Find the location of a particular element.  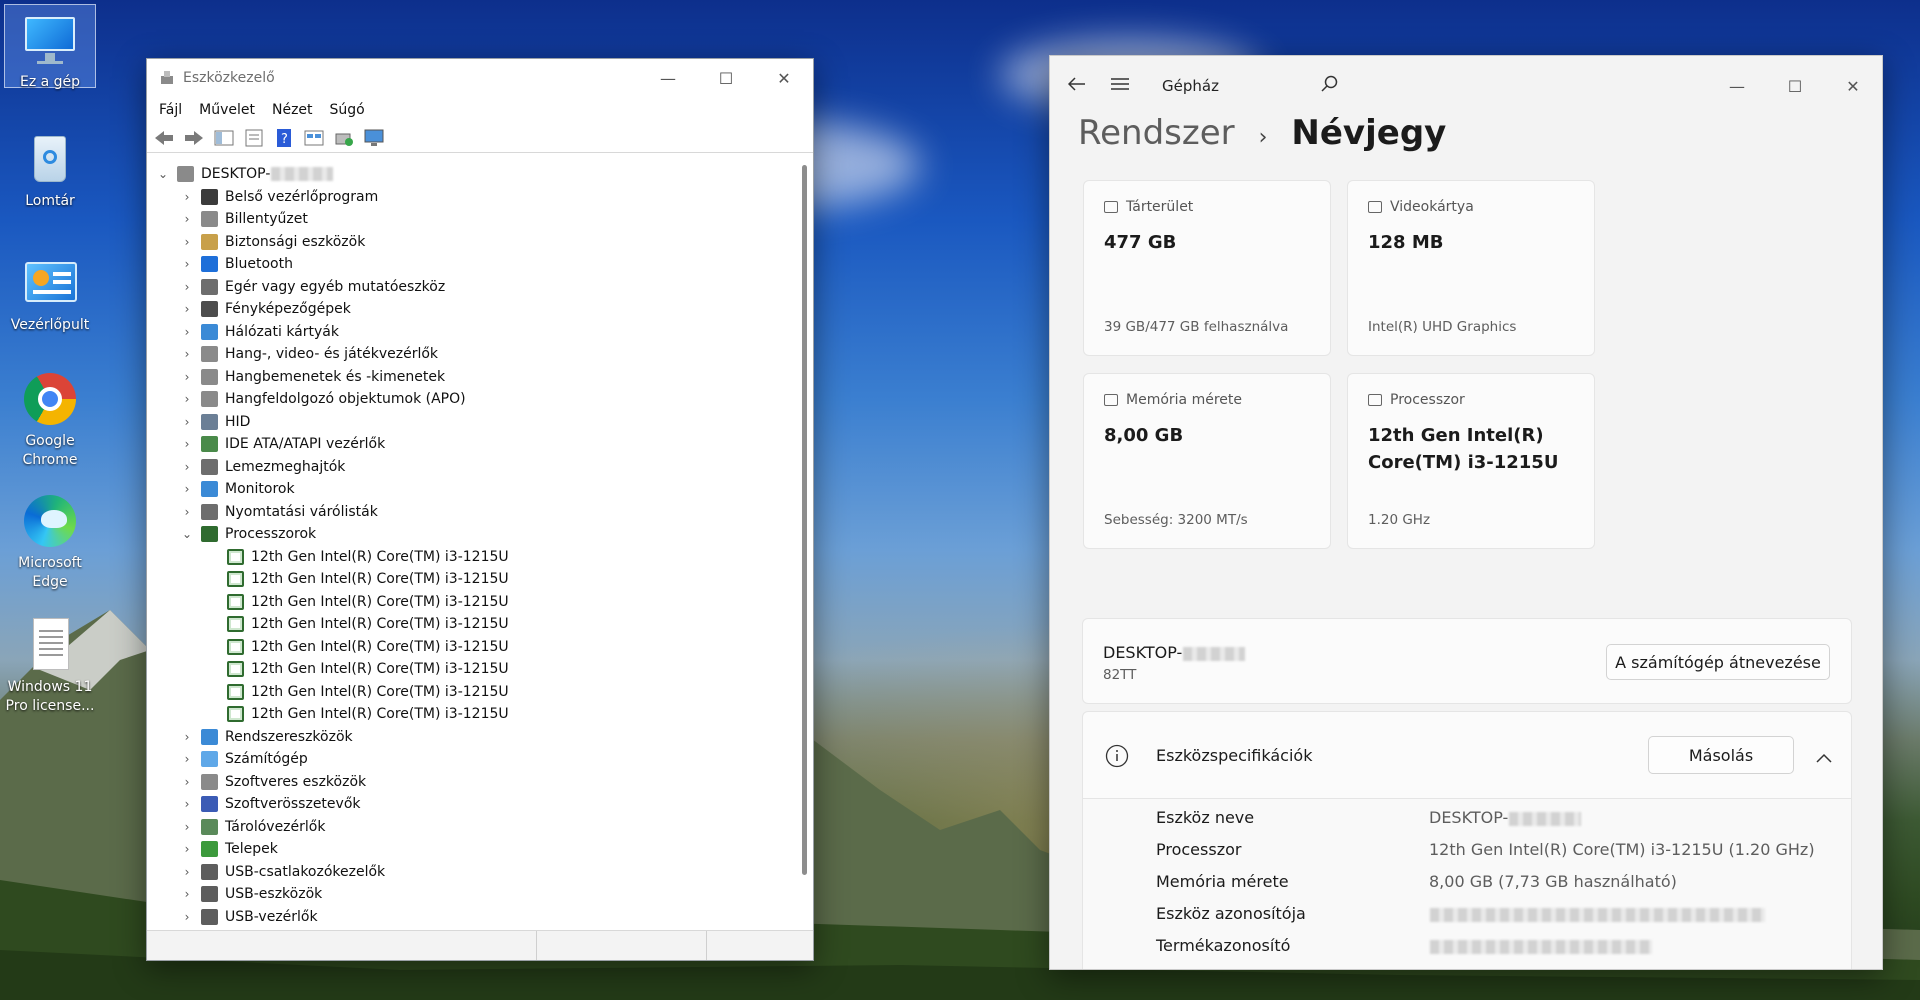

tree-category: › Nyomtatási várólisták is located at coordinates (473, 512).